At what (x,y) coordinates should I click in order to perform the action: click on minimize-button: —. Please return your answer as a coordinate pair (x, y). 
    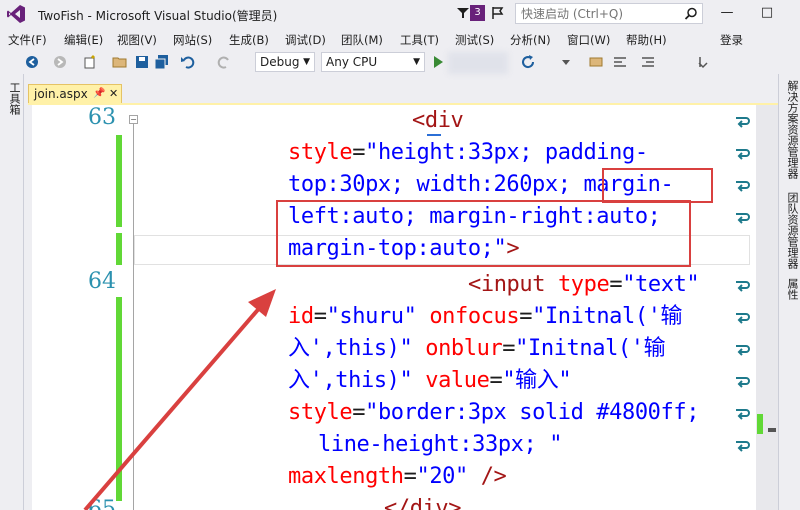
    Looking at the image, I should click on (727, 13).